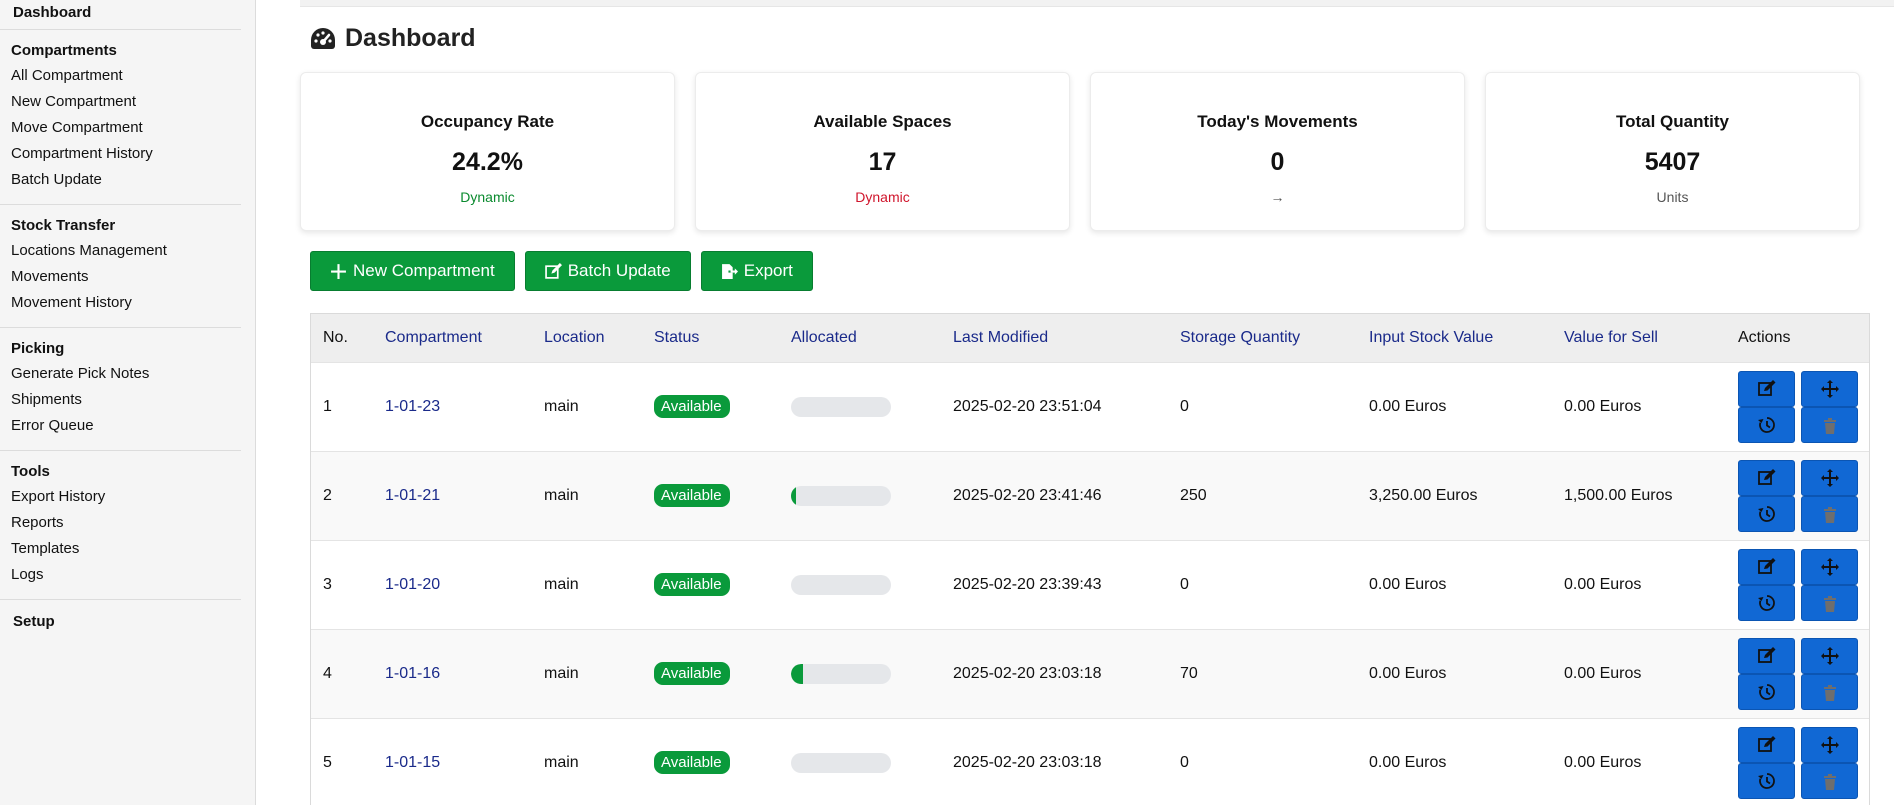 The height and width of the screenshot is (805, 1894). I want to click on page-title: Dashboard, so click(392, 38).